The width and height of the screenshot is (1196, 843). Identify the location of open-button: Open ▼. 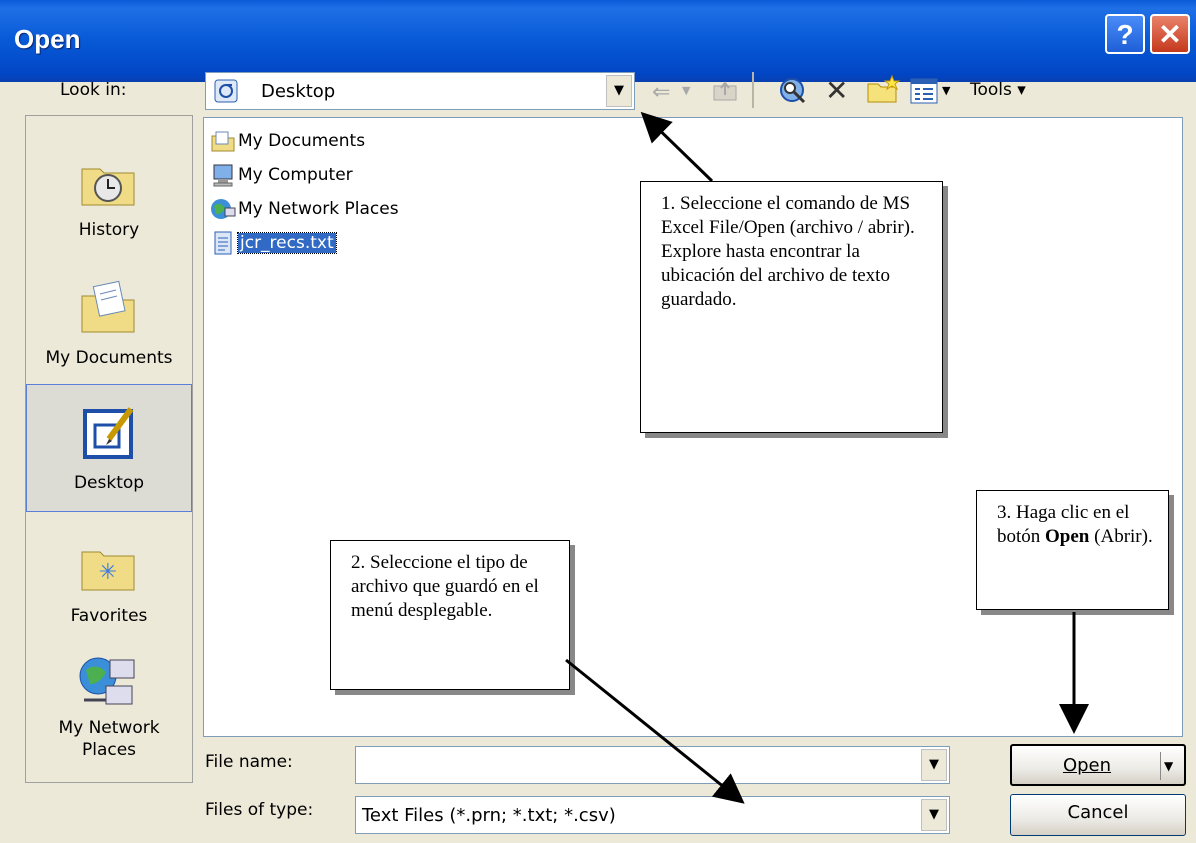
(1098, 765).